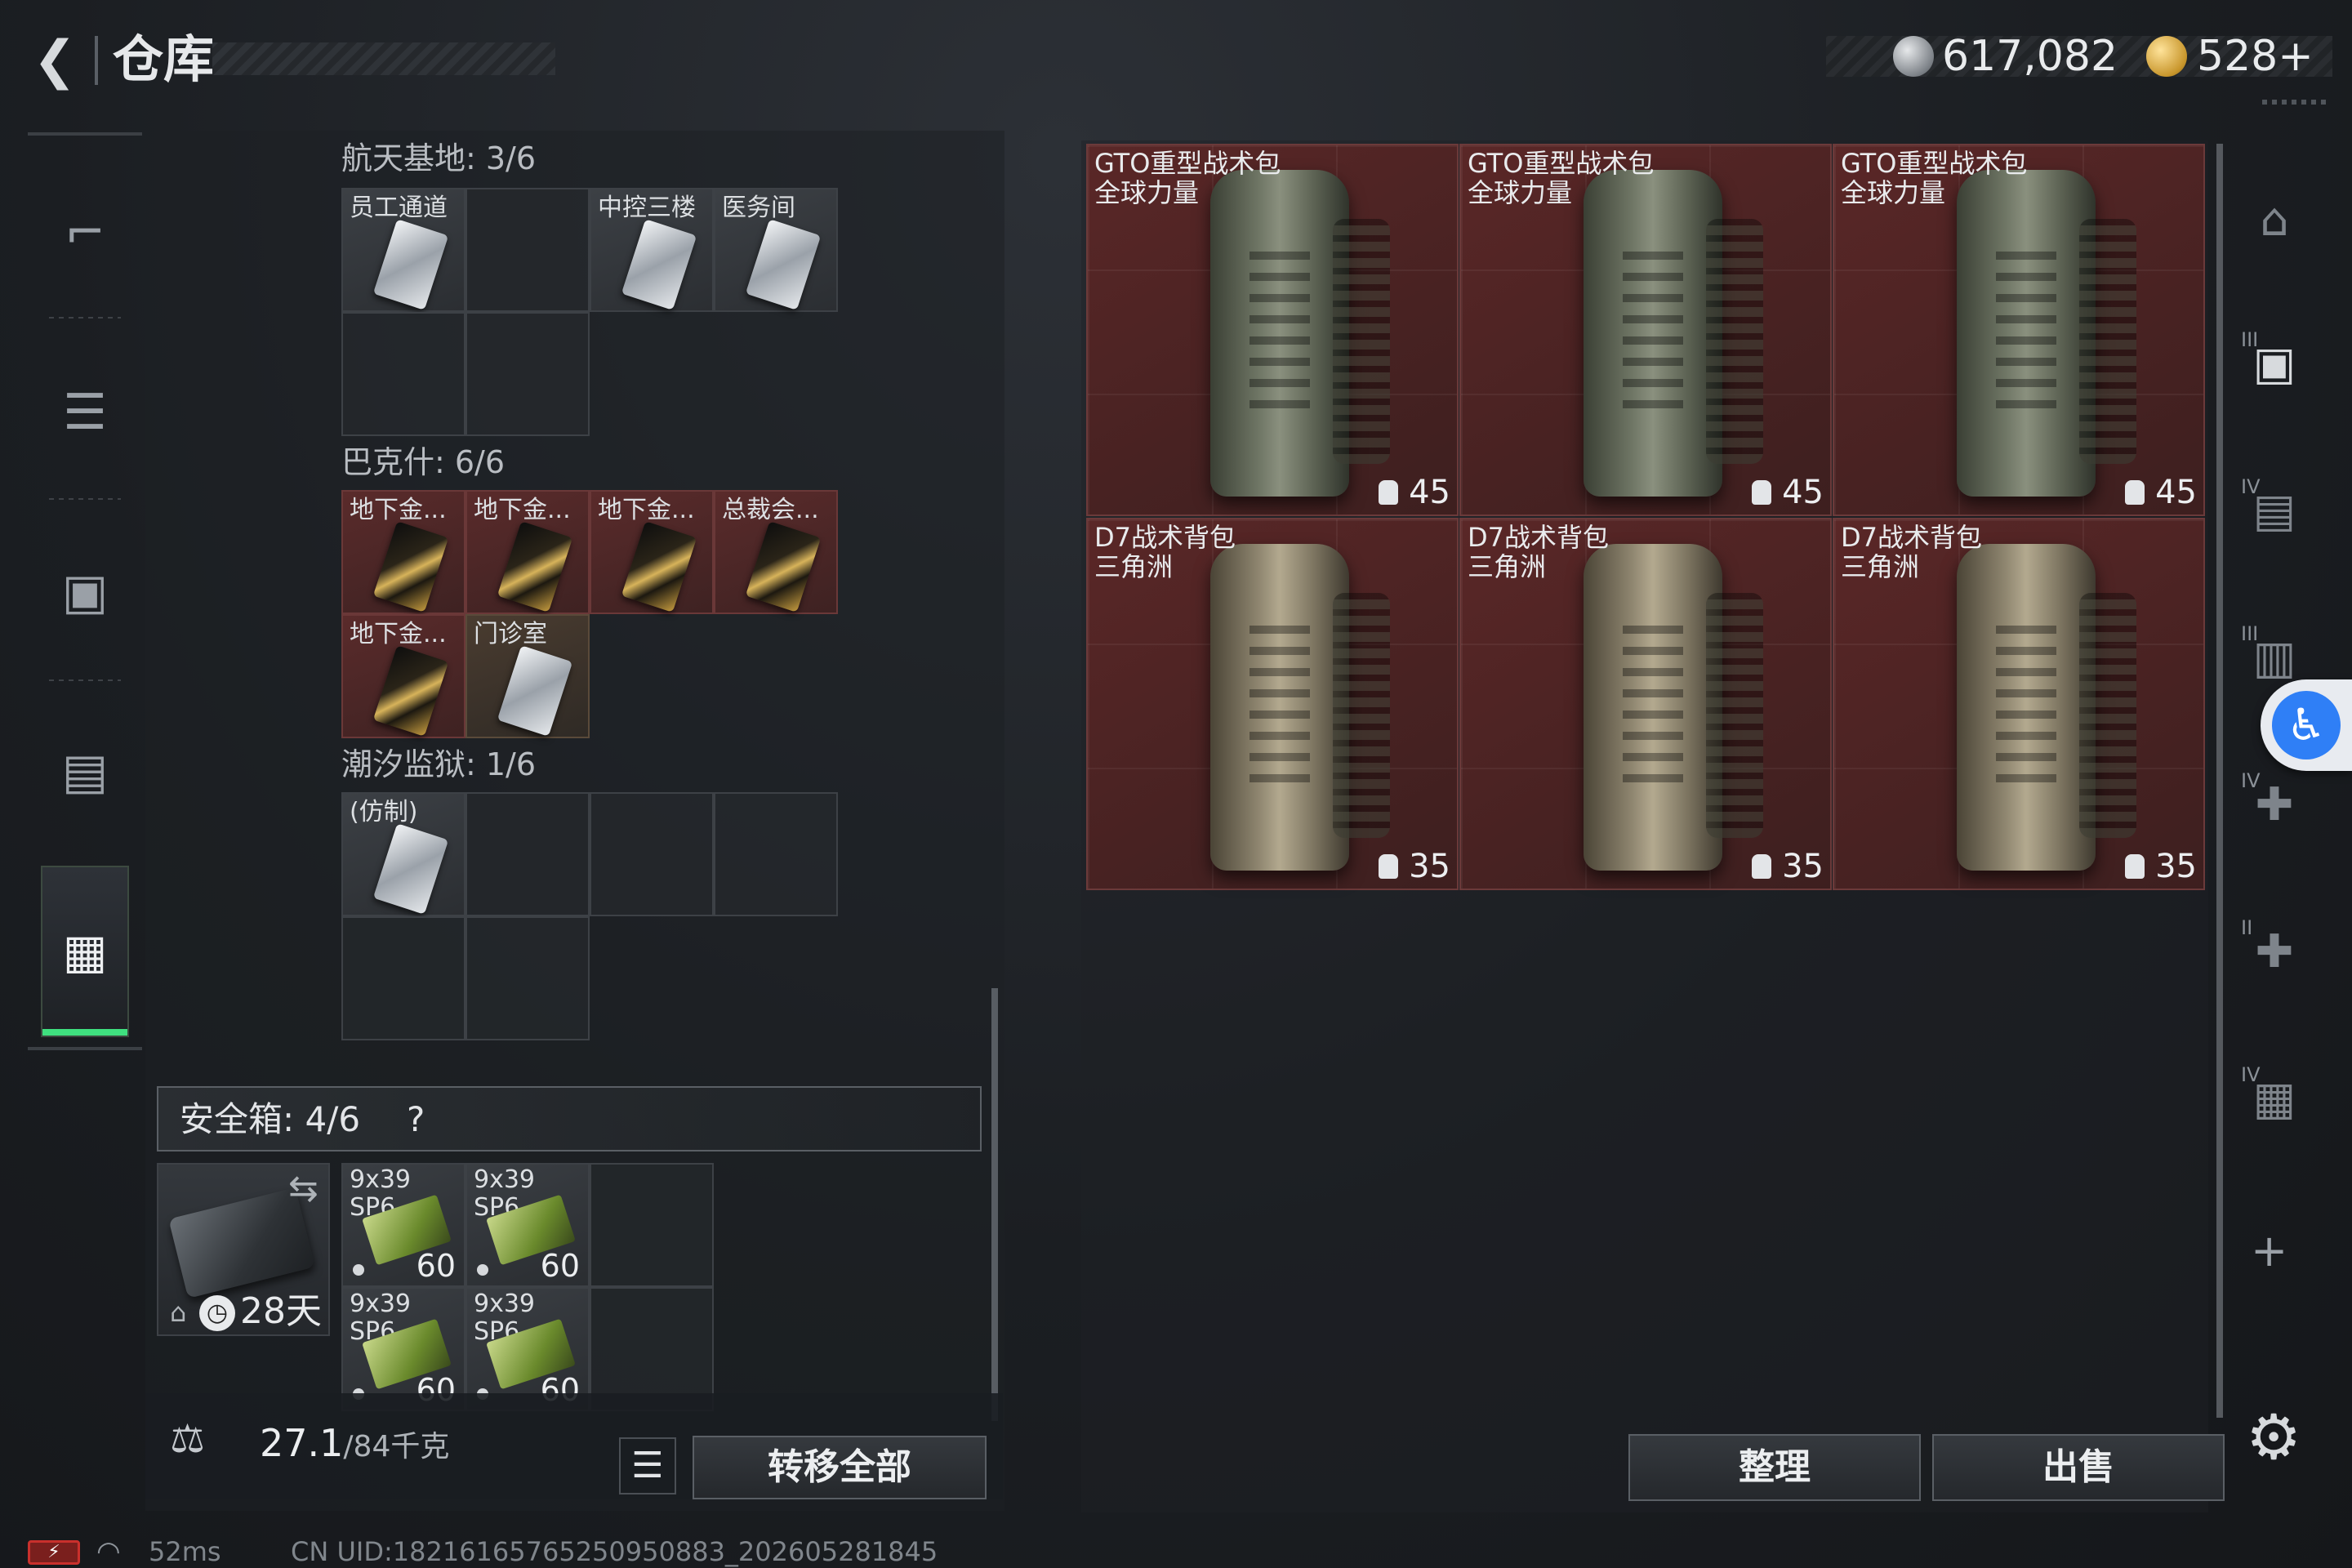 The width and height of the screenshot is (2352, 1568). Describe the element at coordinates (2251, 1074) in the screenshot. I see `tier-label: IV` at that location.